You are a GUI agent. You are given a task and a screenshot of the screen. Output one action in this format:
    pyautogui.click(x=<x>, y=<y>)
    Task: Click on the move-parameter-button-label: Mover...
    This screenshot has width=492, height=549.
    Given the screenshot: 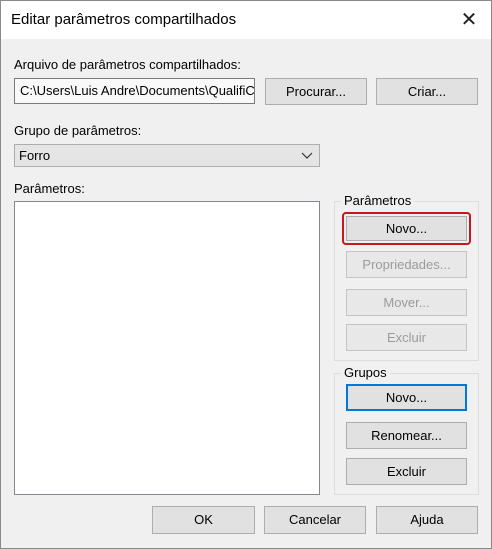 What is the action you would take?
    pyautogui.click(x=406, y=302)
    